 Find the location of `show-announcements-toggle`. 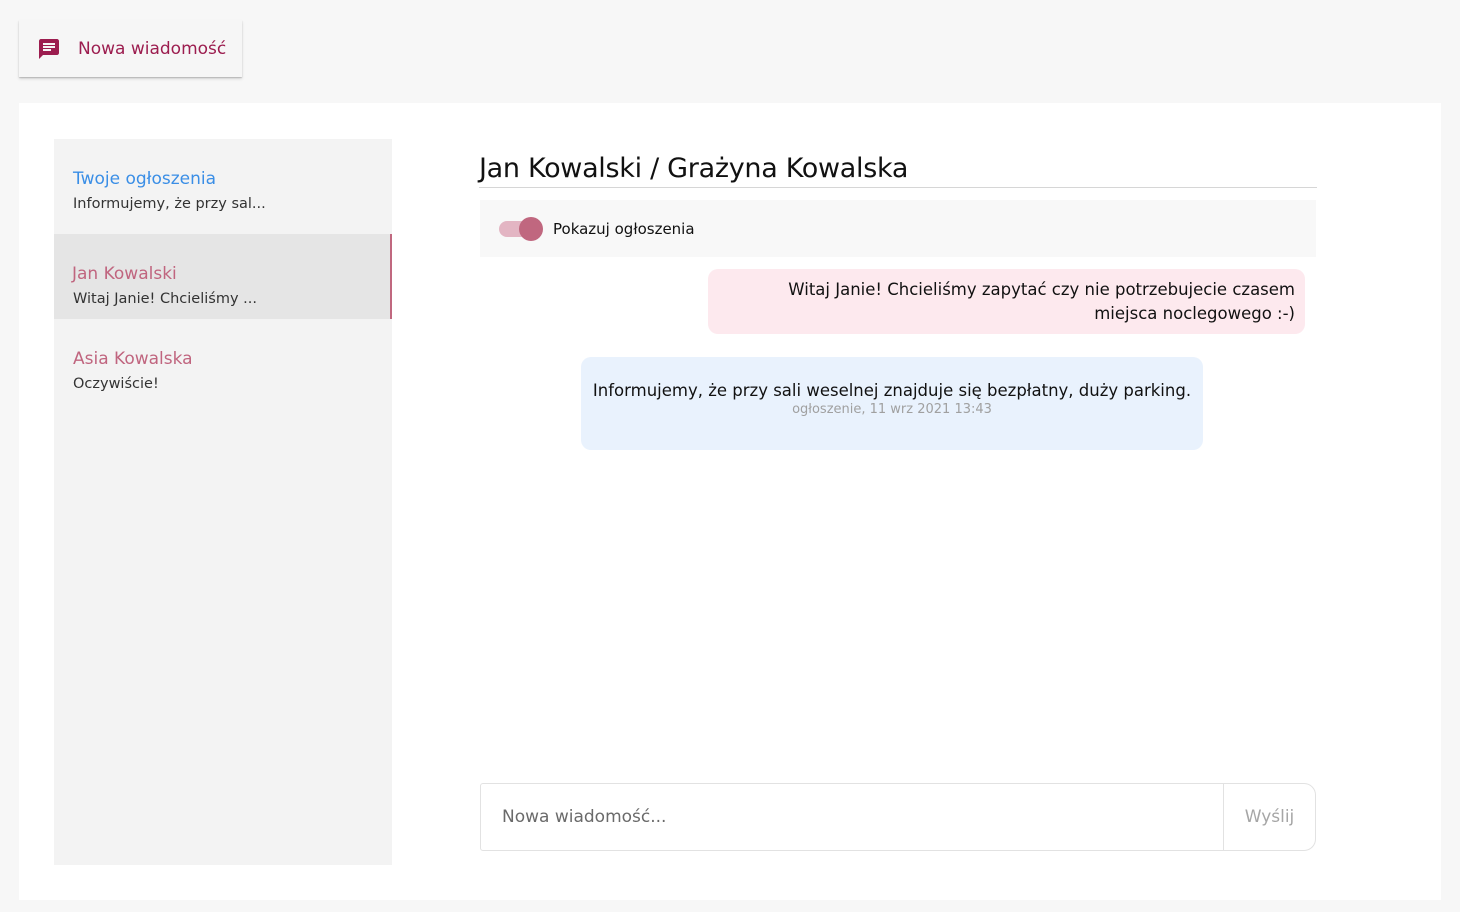

show-announcements-toggle is located at coordinates (521, 228).